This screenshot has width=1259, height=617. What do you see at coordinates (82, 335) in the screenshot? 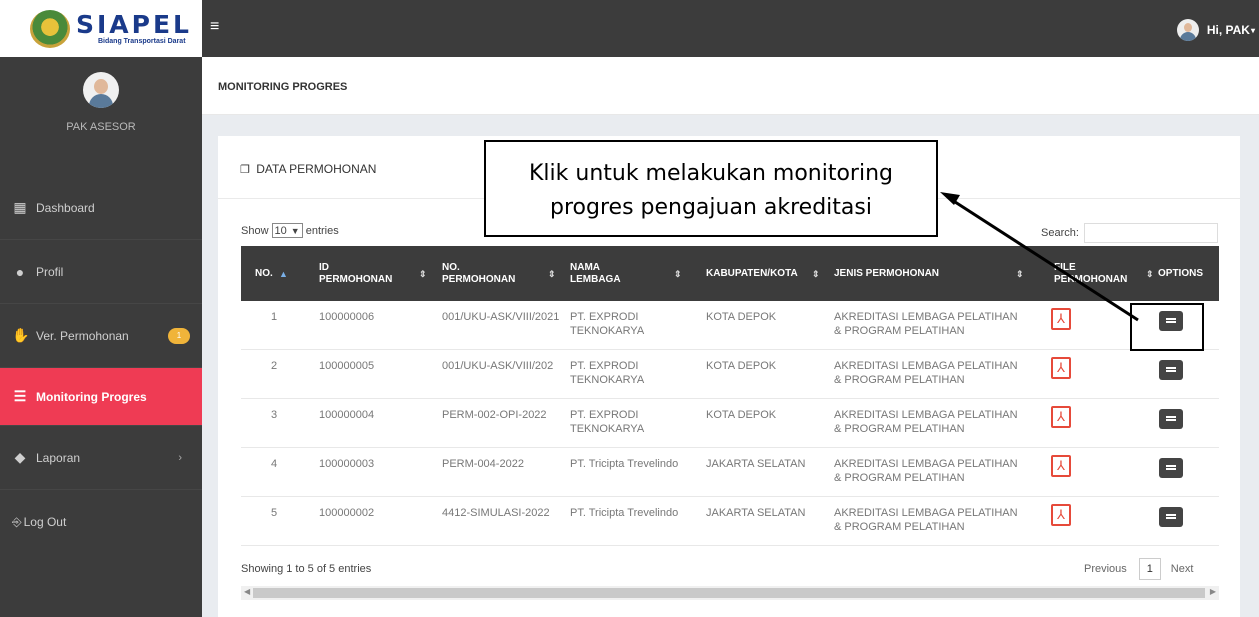
I see `sidebar-item-label: Ver. Permohonan` at bounding box center [82, 335].